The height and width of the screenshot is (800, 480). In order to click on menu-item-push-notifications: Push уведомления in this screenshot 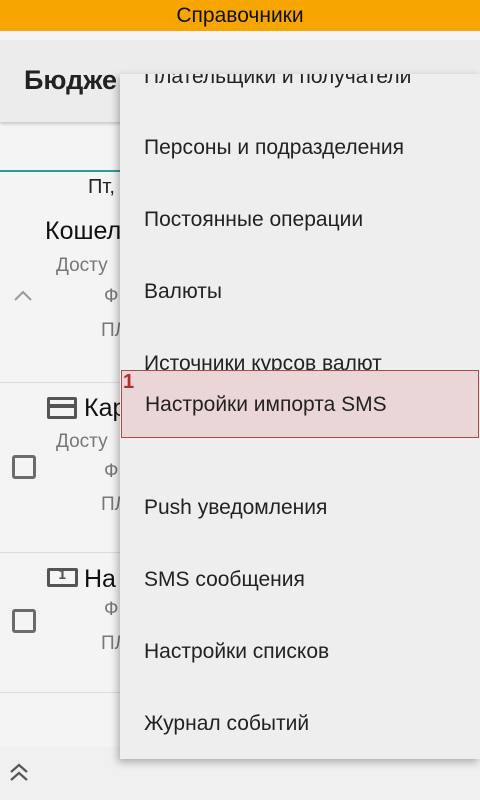, I will do `click(300, 508)`.